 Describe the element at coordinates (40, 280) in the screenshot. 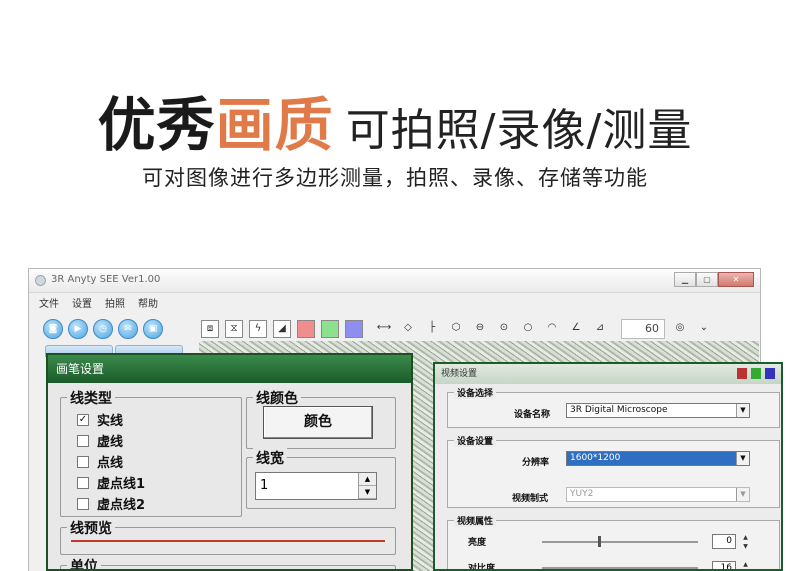

I see `app-icon` at that location.